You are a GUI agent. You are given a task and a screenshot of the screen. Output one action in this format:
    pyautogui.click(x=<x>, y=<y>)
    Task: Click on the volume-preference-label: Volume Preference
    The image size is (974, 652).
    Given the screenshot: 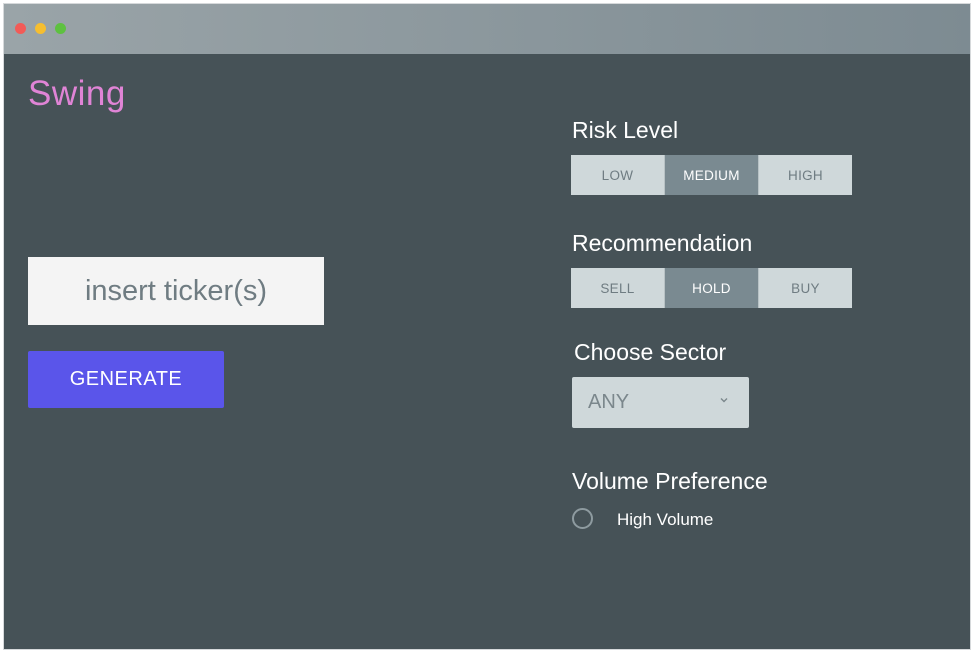 What is the action you would take?
    pyautogui.click(x=670, y=481)
    